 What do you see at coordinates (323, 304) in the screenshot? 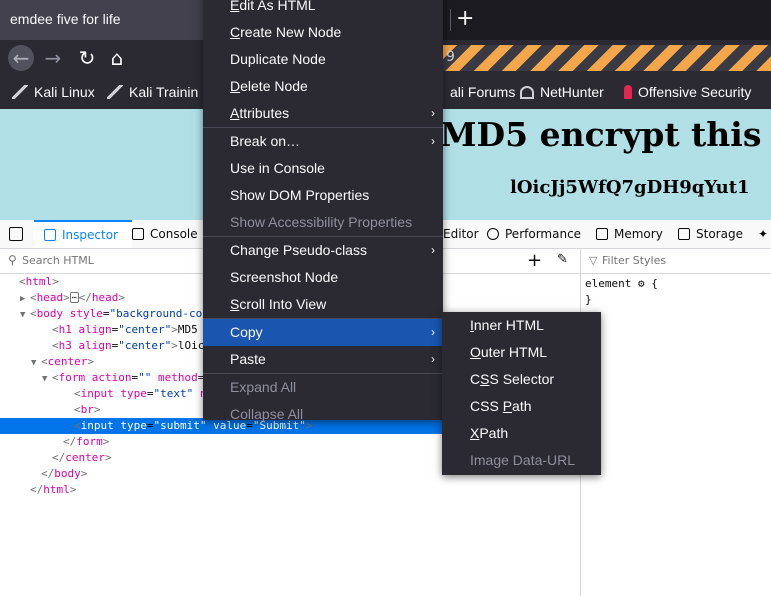
I see `menu-item-scroll-into-view: Scroll Into View` at bounding box center [323, 304].